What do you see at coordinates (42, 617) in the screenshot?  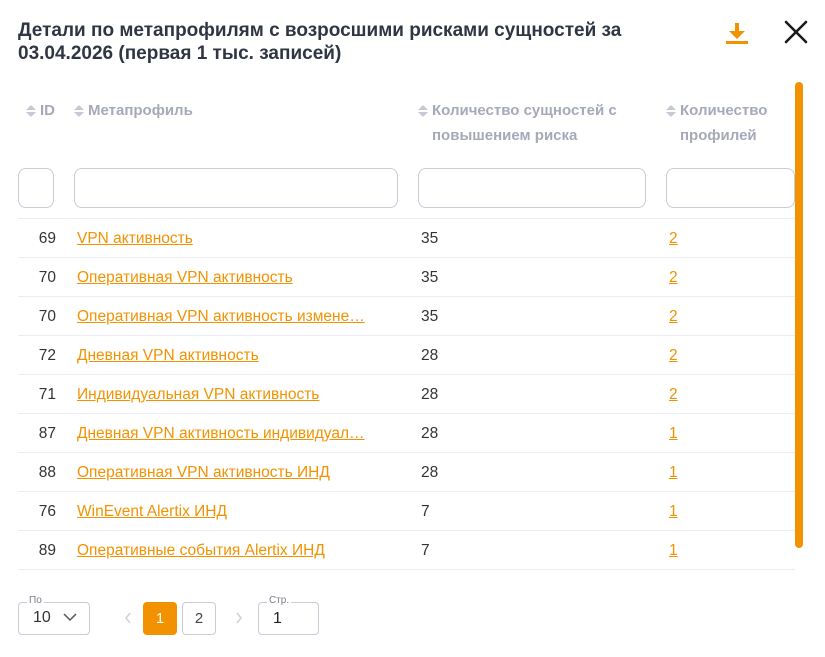 I see `page-size-value: 10` at bounding box center [42, 617].